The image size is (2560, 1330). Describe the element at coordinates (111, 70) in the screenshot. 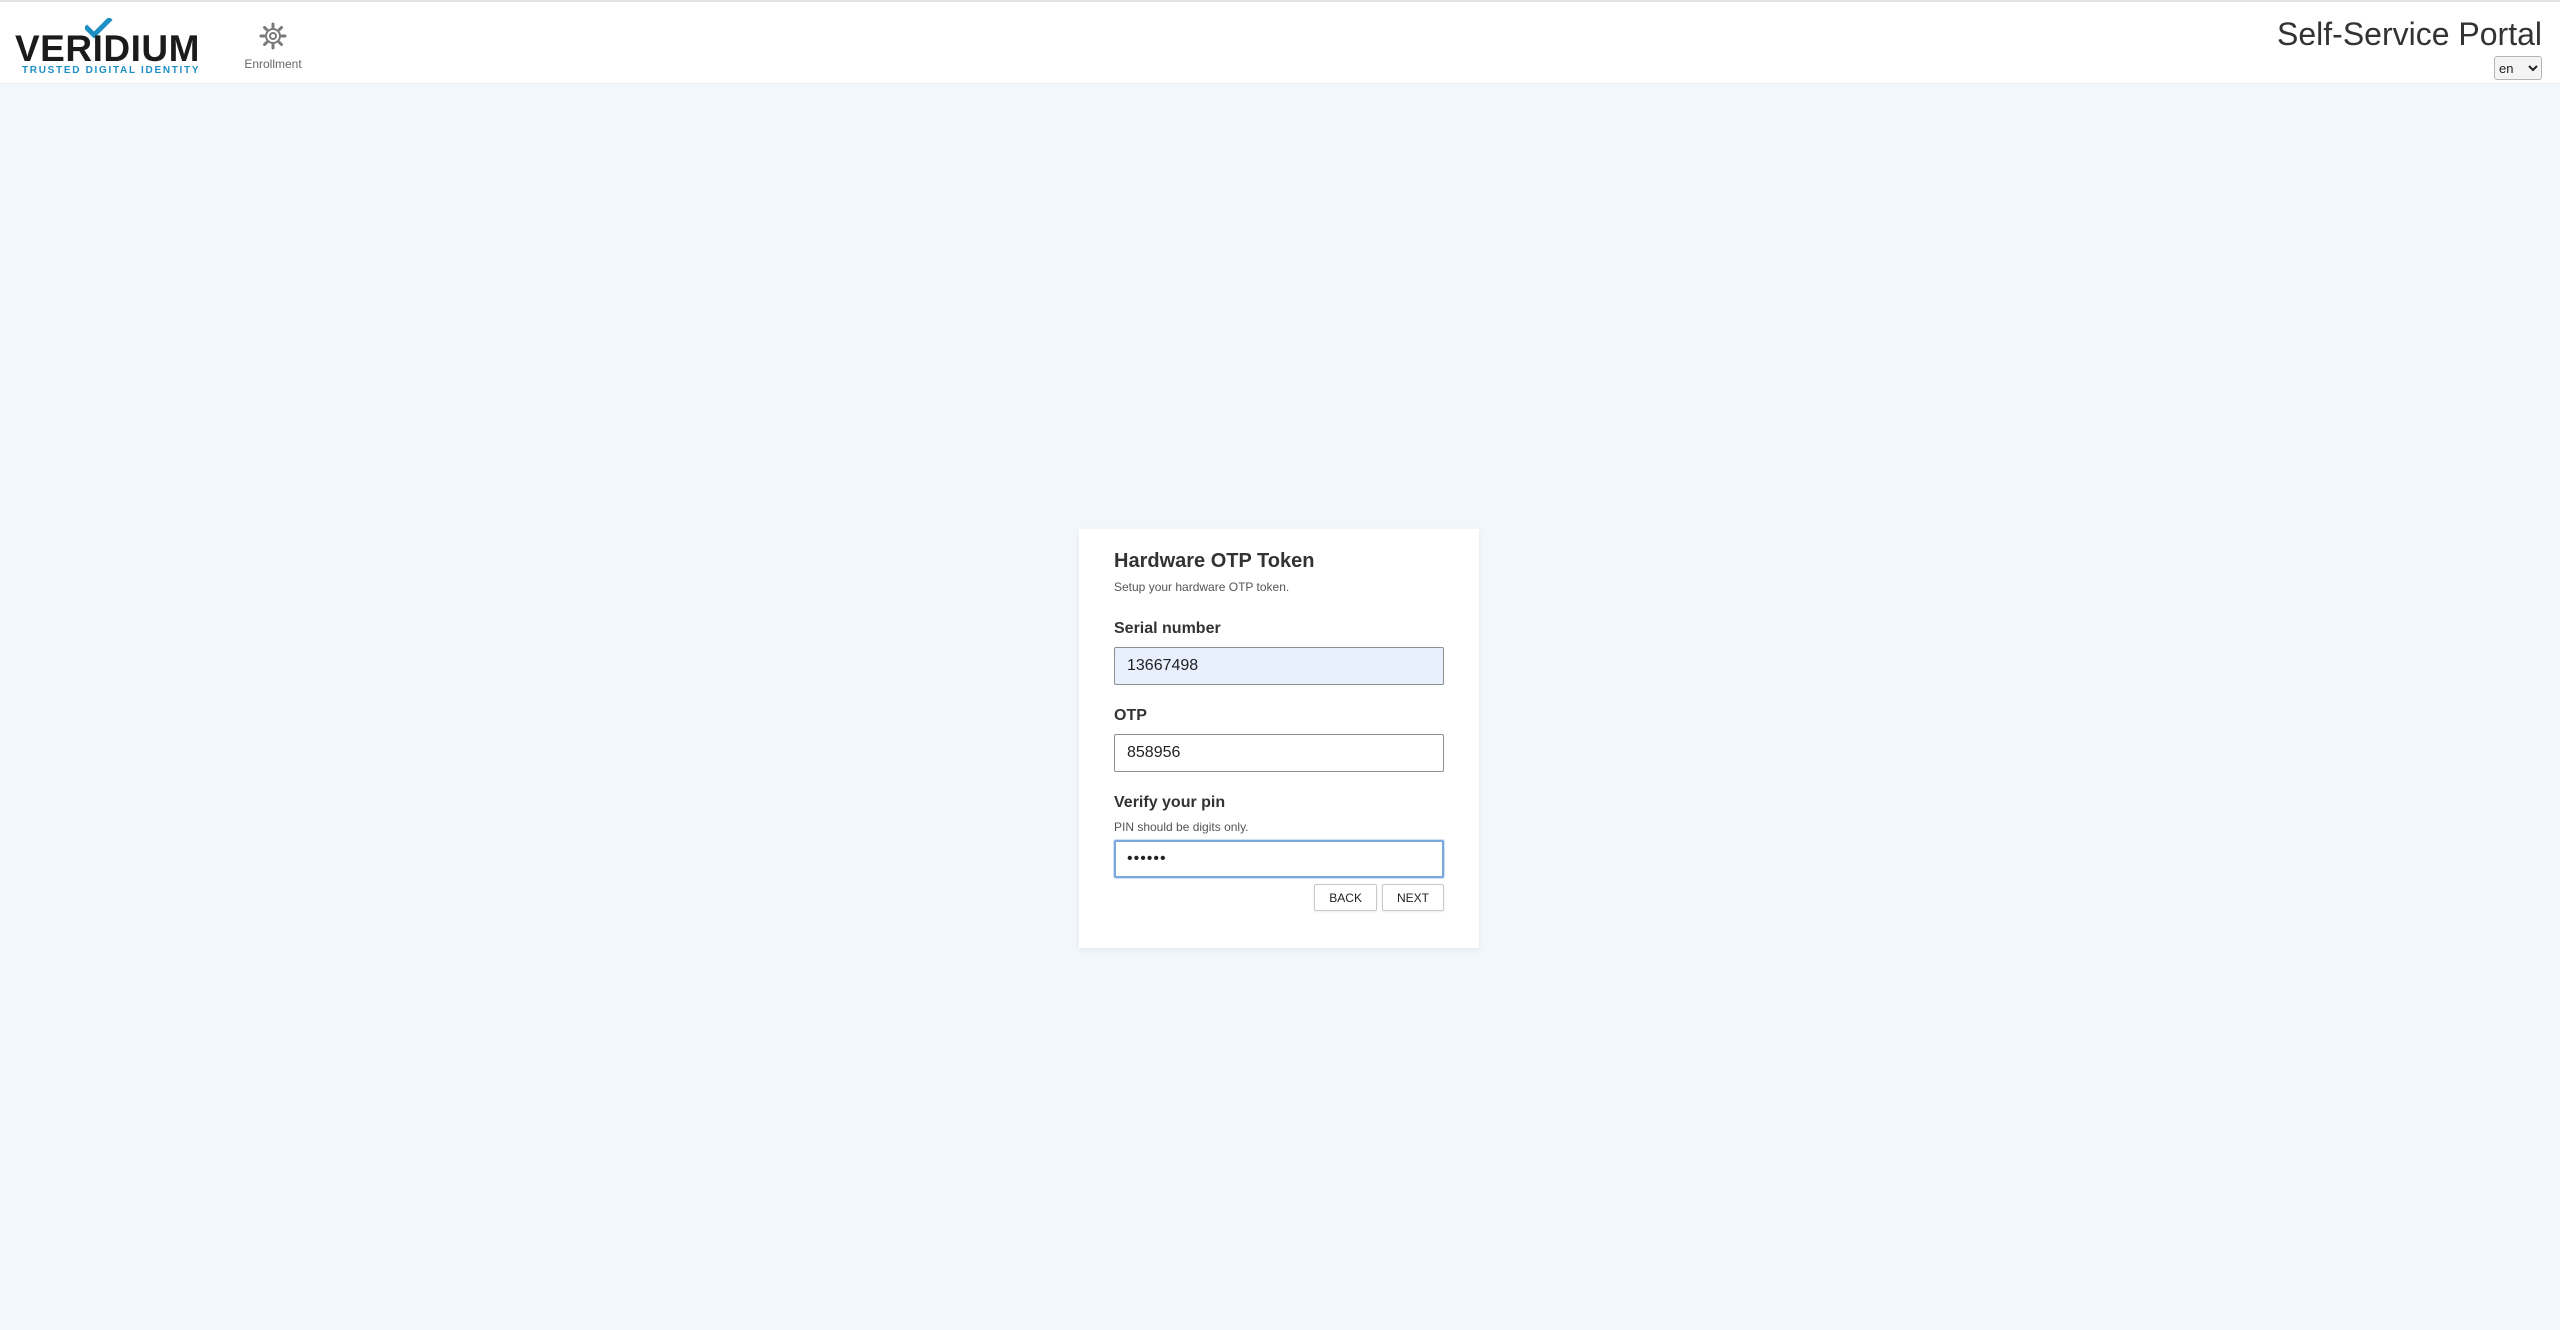

I see `logo-tagline: TRUSTED DIGITAL IDENTITY` at that location.